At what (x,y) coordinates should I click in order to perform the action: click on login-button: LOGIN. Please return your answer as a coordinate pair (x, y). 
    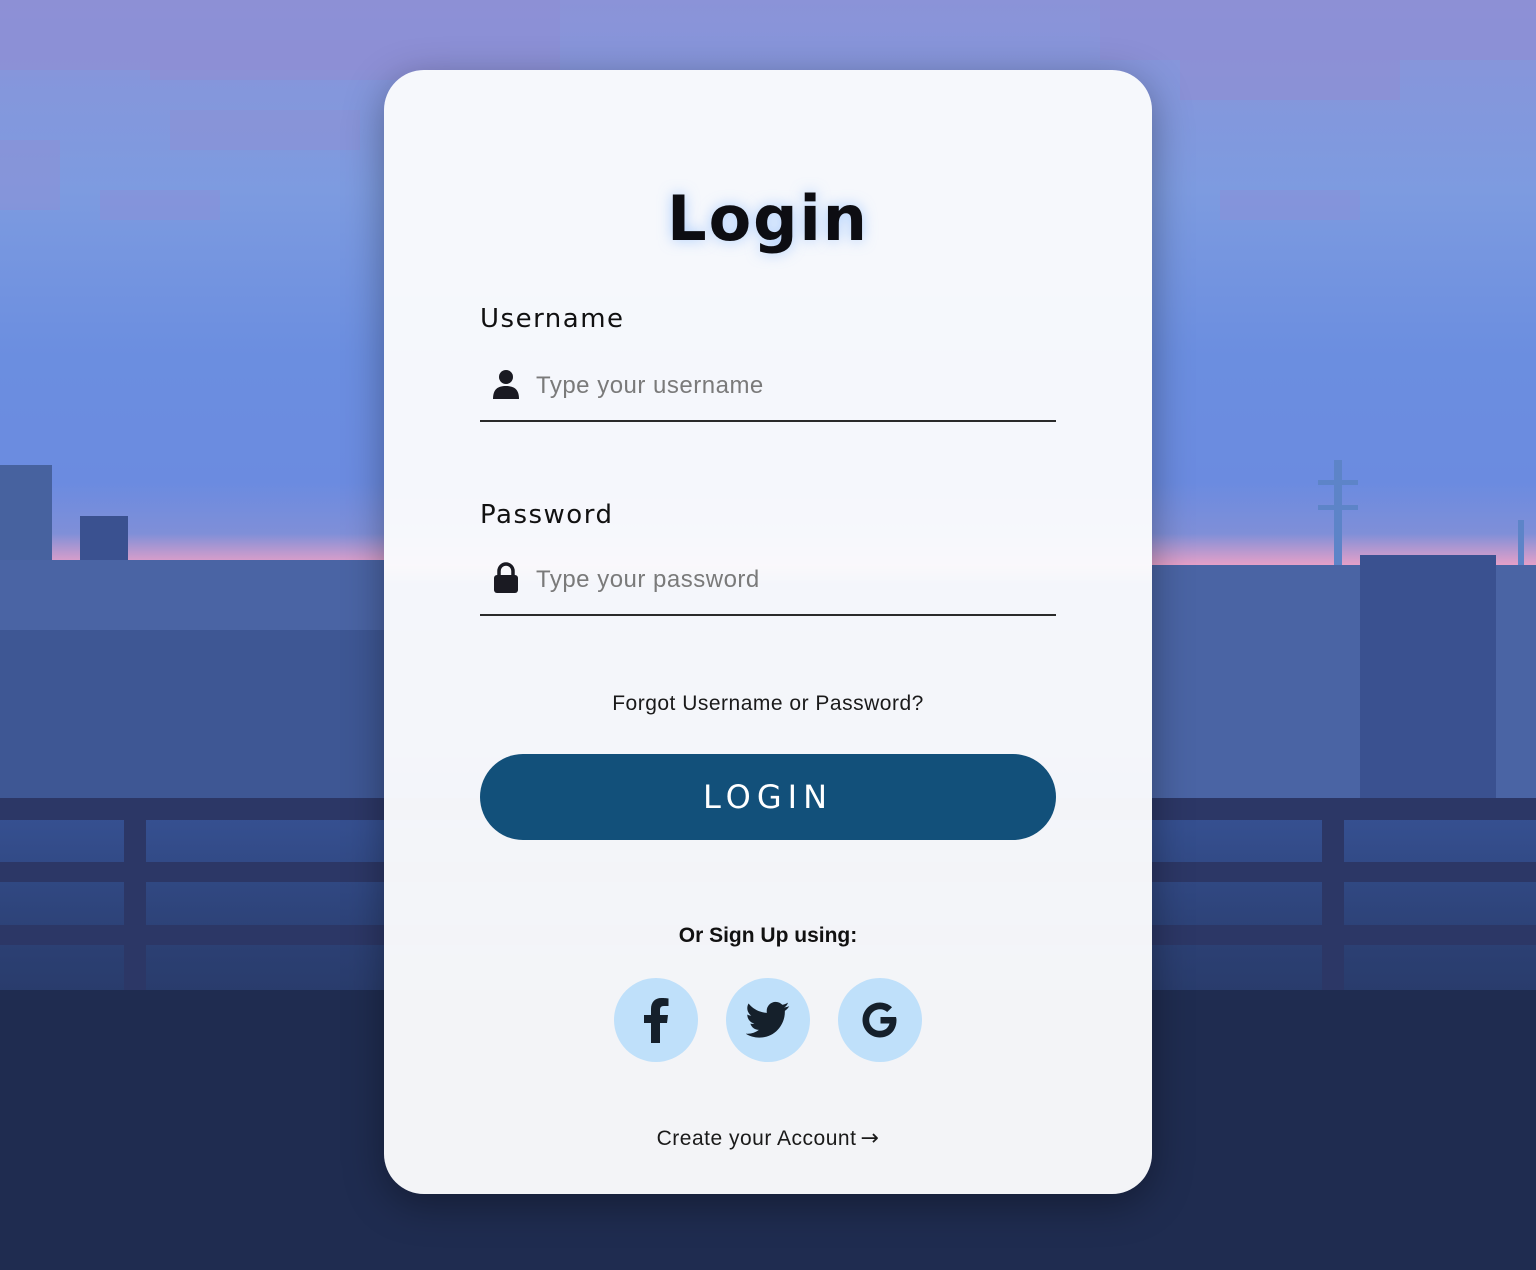
    Looking at the image, I should click on (768, 797).